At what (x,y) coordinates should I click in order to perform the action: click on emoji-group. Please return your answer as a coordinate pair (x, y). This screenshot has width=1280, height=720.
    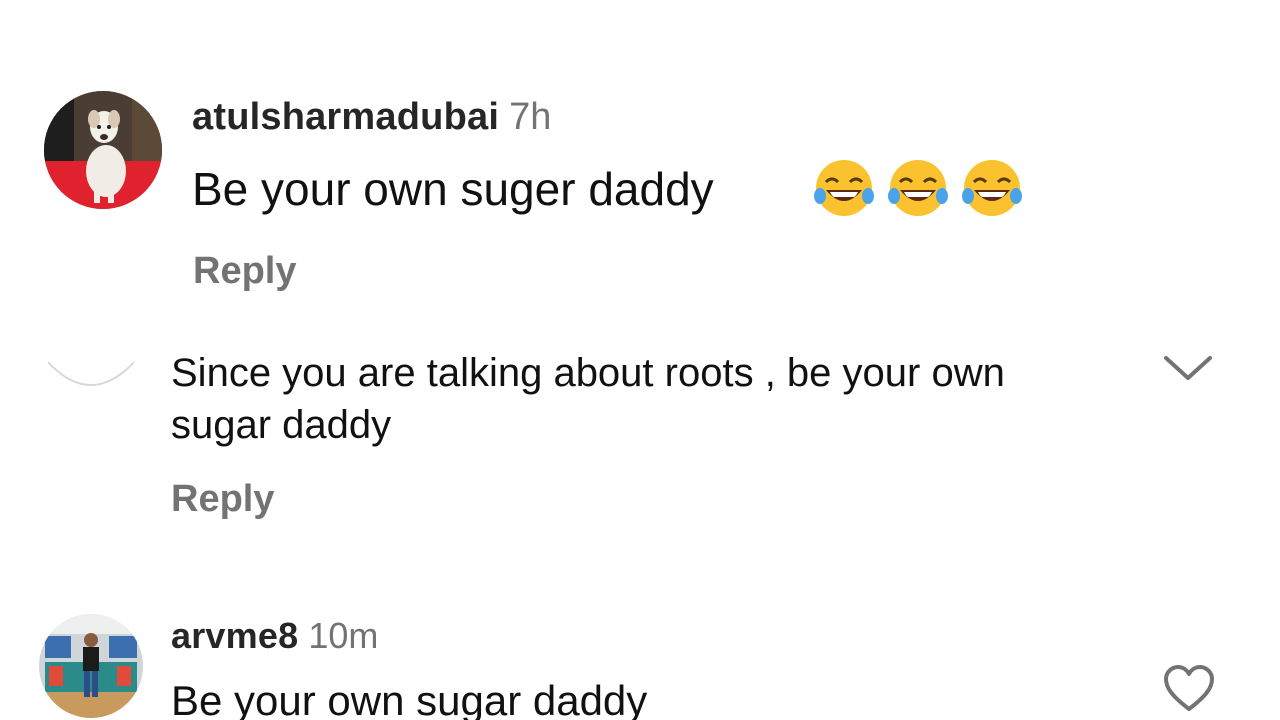
    Looking at the image, I should click on (918, 188).